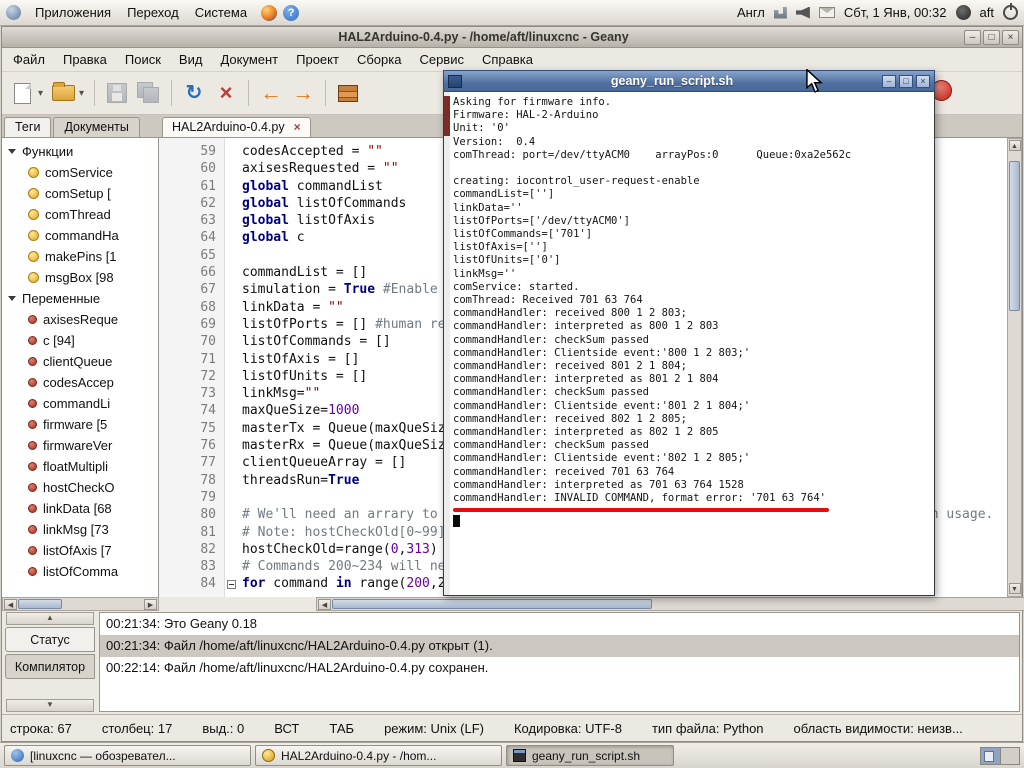 The width and height of the screenshot is (1024, 768). What do you see at coordinates (80, 508) in the screenshot?
I see `symbol-item: linkData [68` at bounding box center [80, 508].